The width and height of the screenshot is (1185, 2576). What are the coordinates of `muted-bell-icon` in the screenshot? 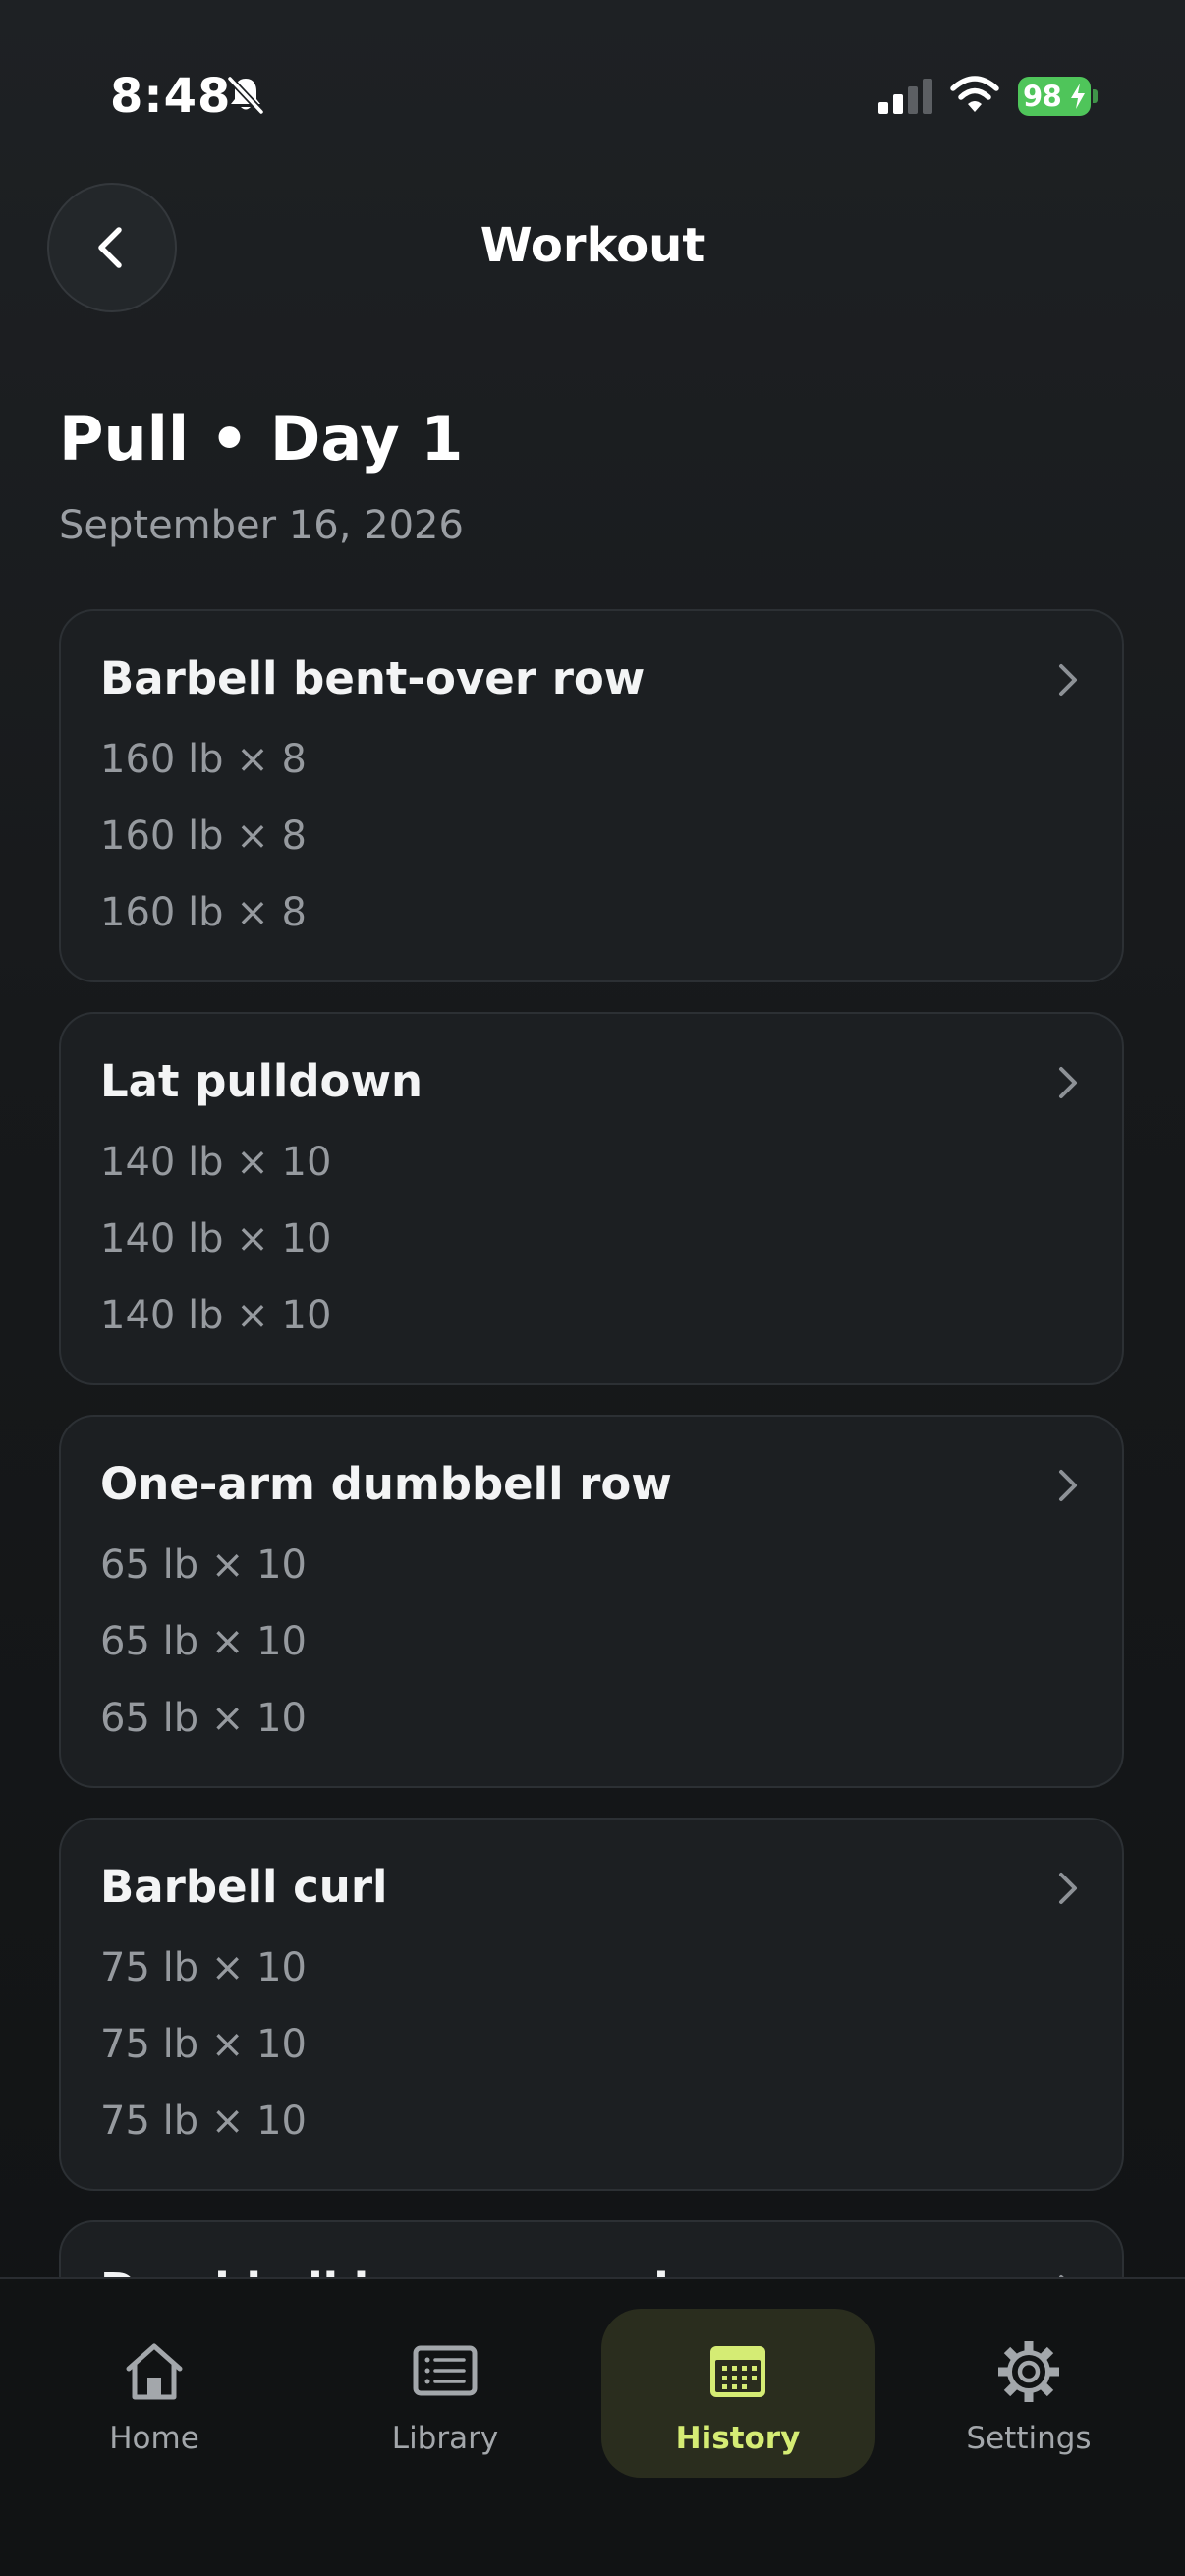 It's located at (246, 95).